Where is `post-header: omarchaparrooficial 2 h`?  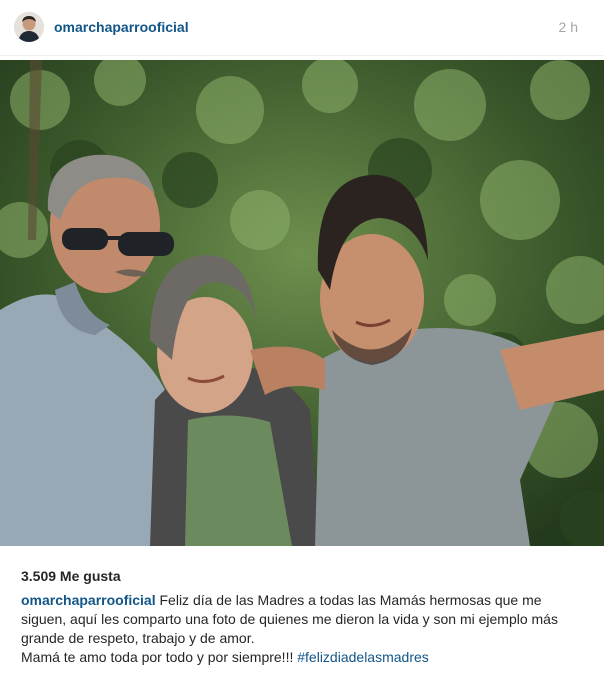
post-header: omarchaparrooficial 2 h is located at coordinates (302, 28).